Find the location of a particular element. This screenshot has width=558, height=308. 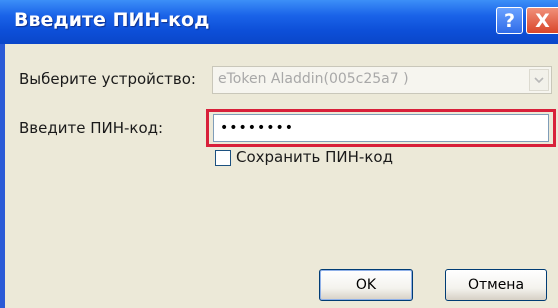

close-button: X is located at coordinates (542, 20).